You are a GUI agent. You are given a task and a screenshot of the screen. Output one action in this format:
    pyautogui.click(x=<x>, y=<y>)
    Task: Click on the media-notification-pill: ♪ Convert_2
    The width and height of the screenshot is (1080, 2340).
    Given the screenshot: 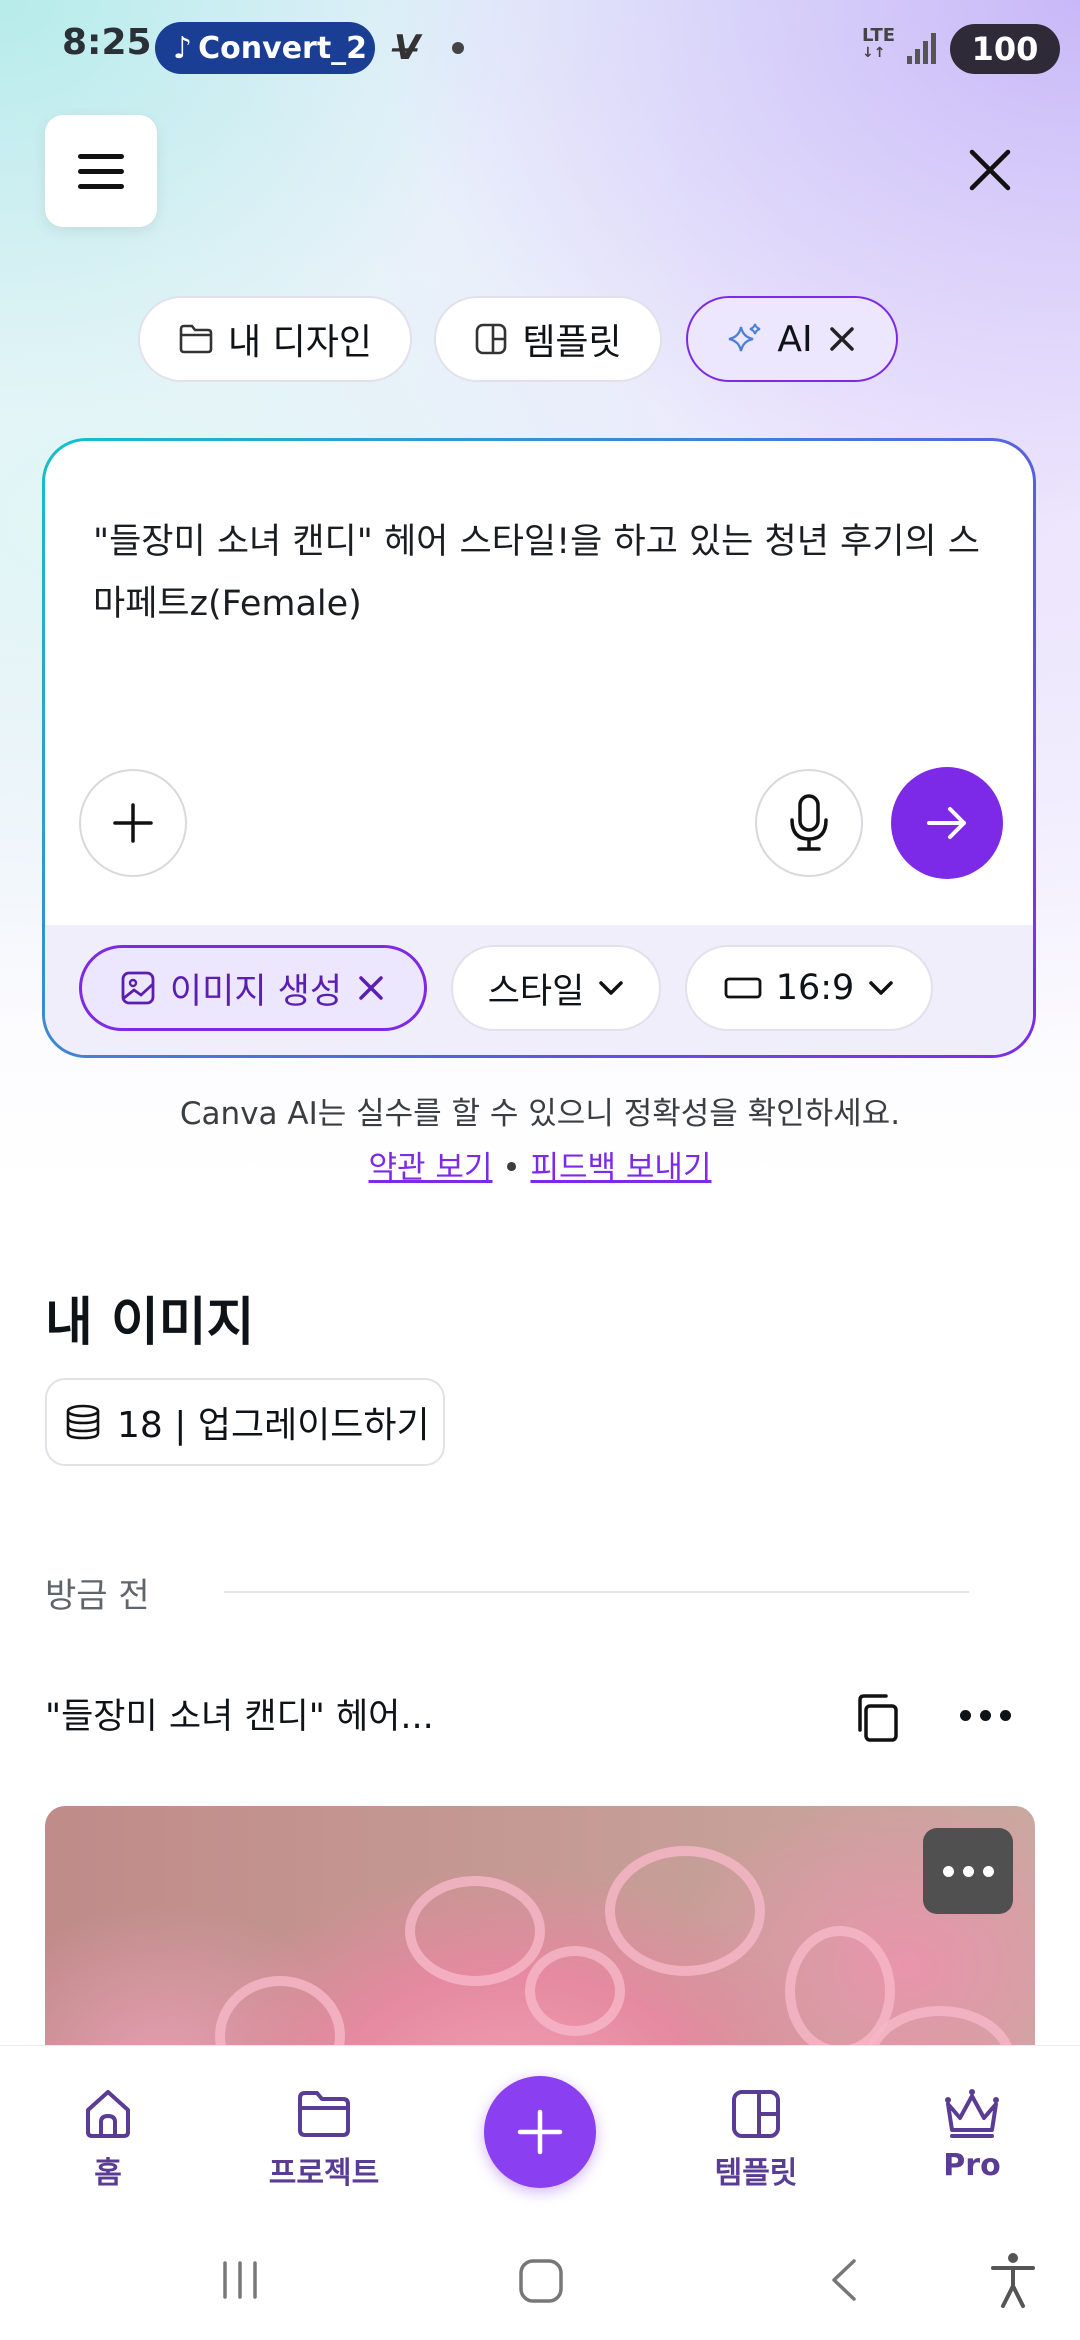 What is the action you would take?
    pyautogui.click(x=265, y=48)
    